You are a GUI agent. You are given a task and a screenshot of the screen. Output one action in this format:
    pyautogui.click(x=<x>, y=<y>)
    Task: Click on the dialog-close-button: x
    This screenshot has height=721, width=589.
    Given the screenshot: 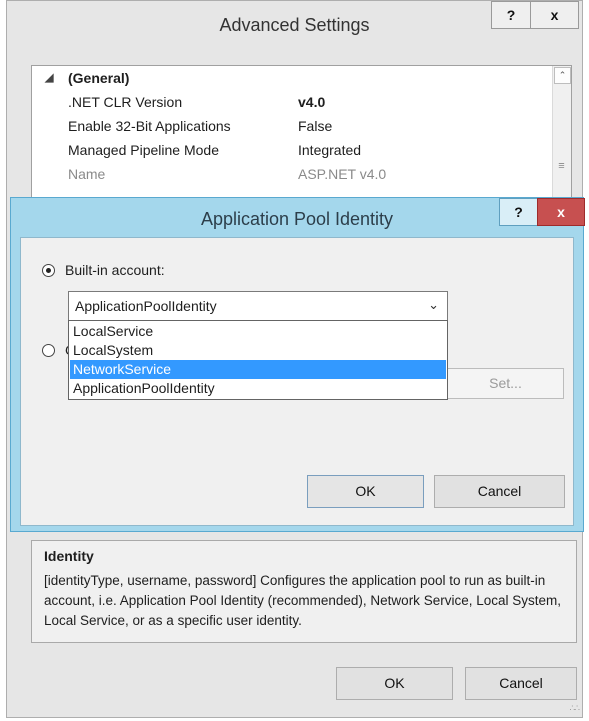 What is the action you would take?
    pyautogui.click(x=561, y=212)
    